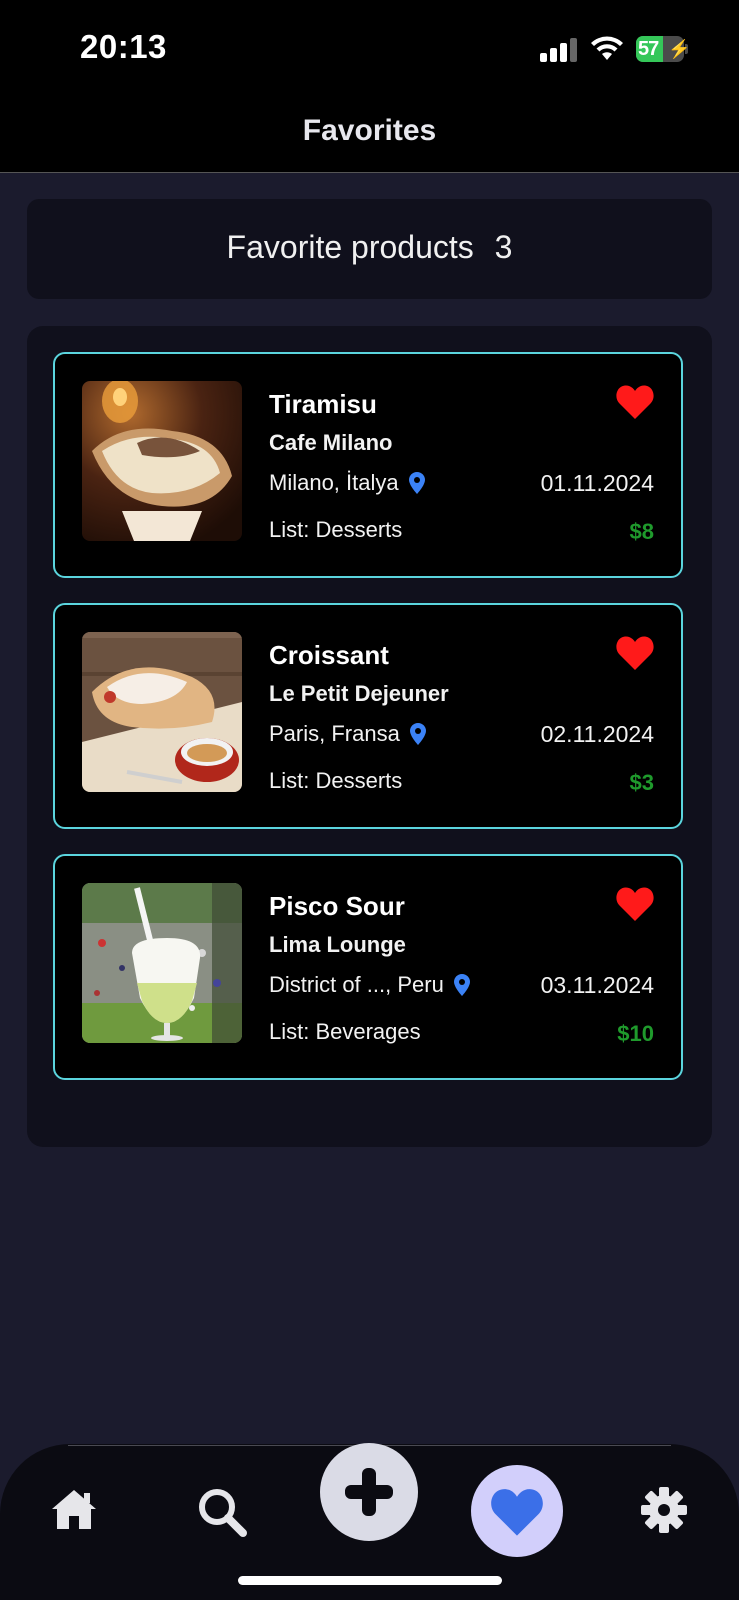  I want to click on favorites-count-text: Favorite products 3, so click(369, 247).